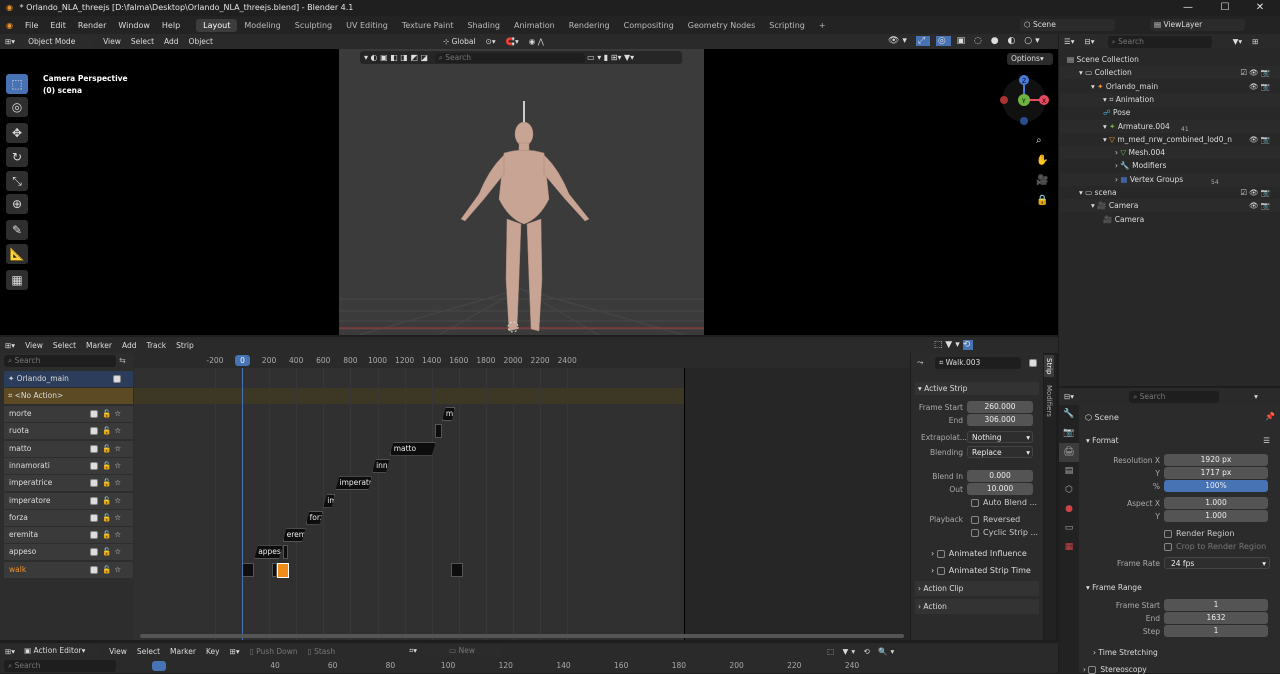 The height and width of the screenshot is (674, 1280). What do you see at coordinates (534, 25) in the screenshot?
I see `tab-animation: Animation` at bounding box center [534, 25].